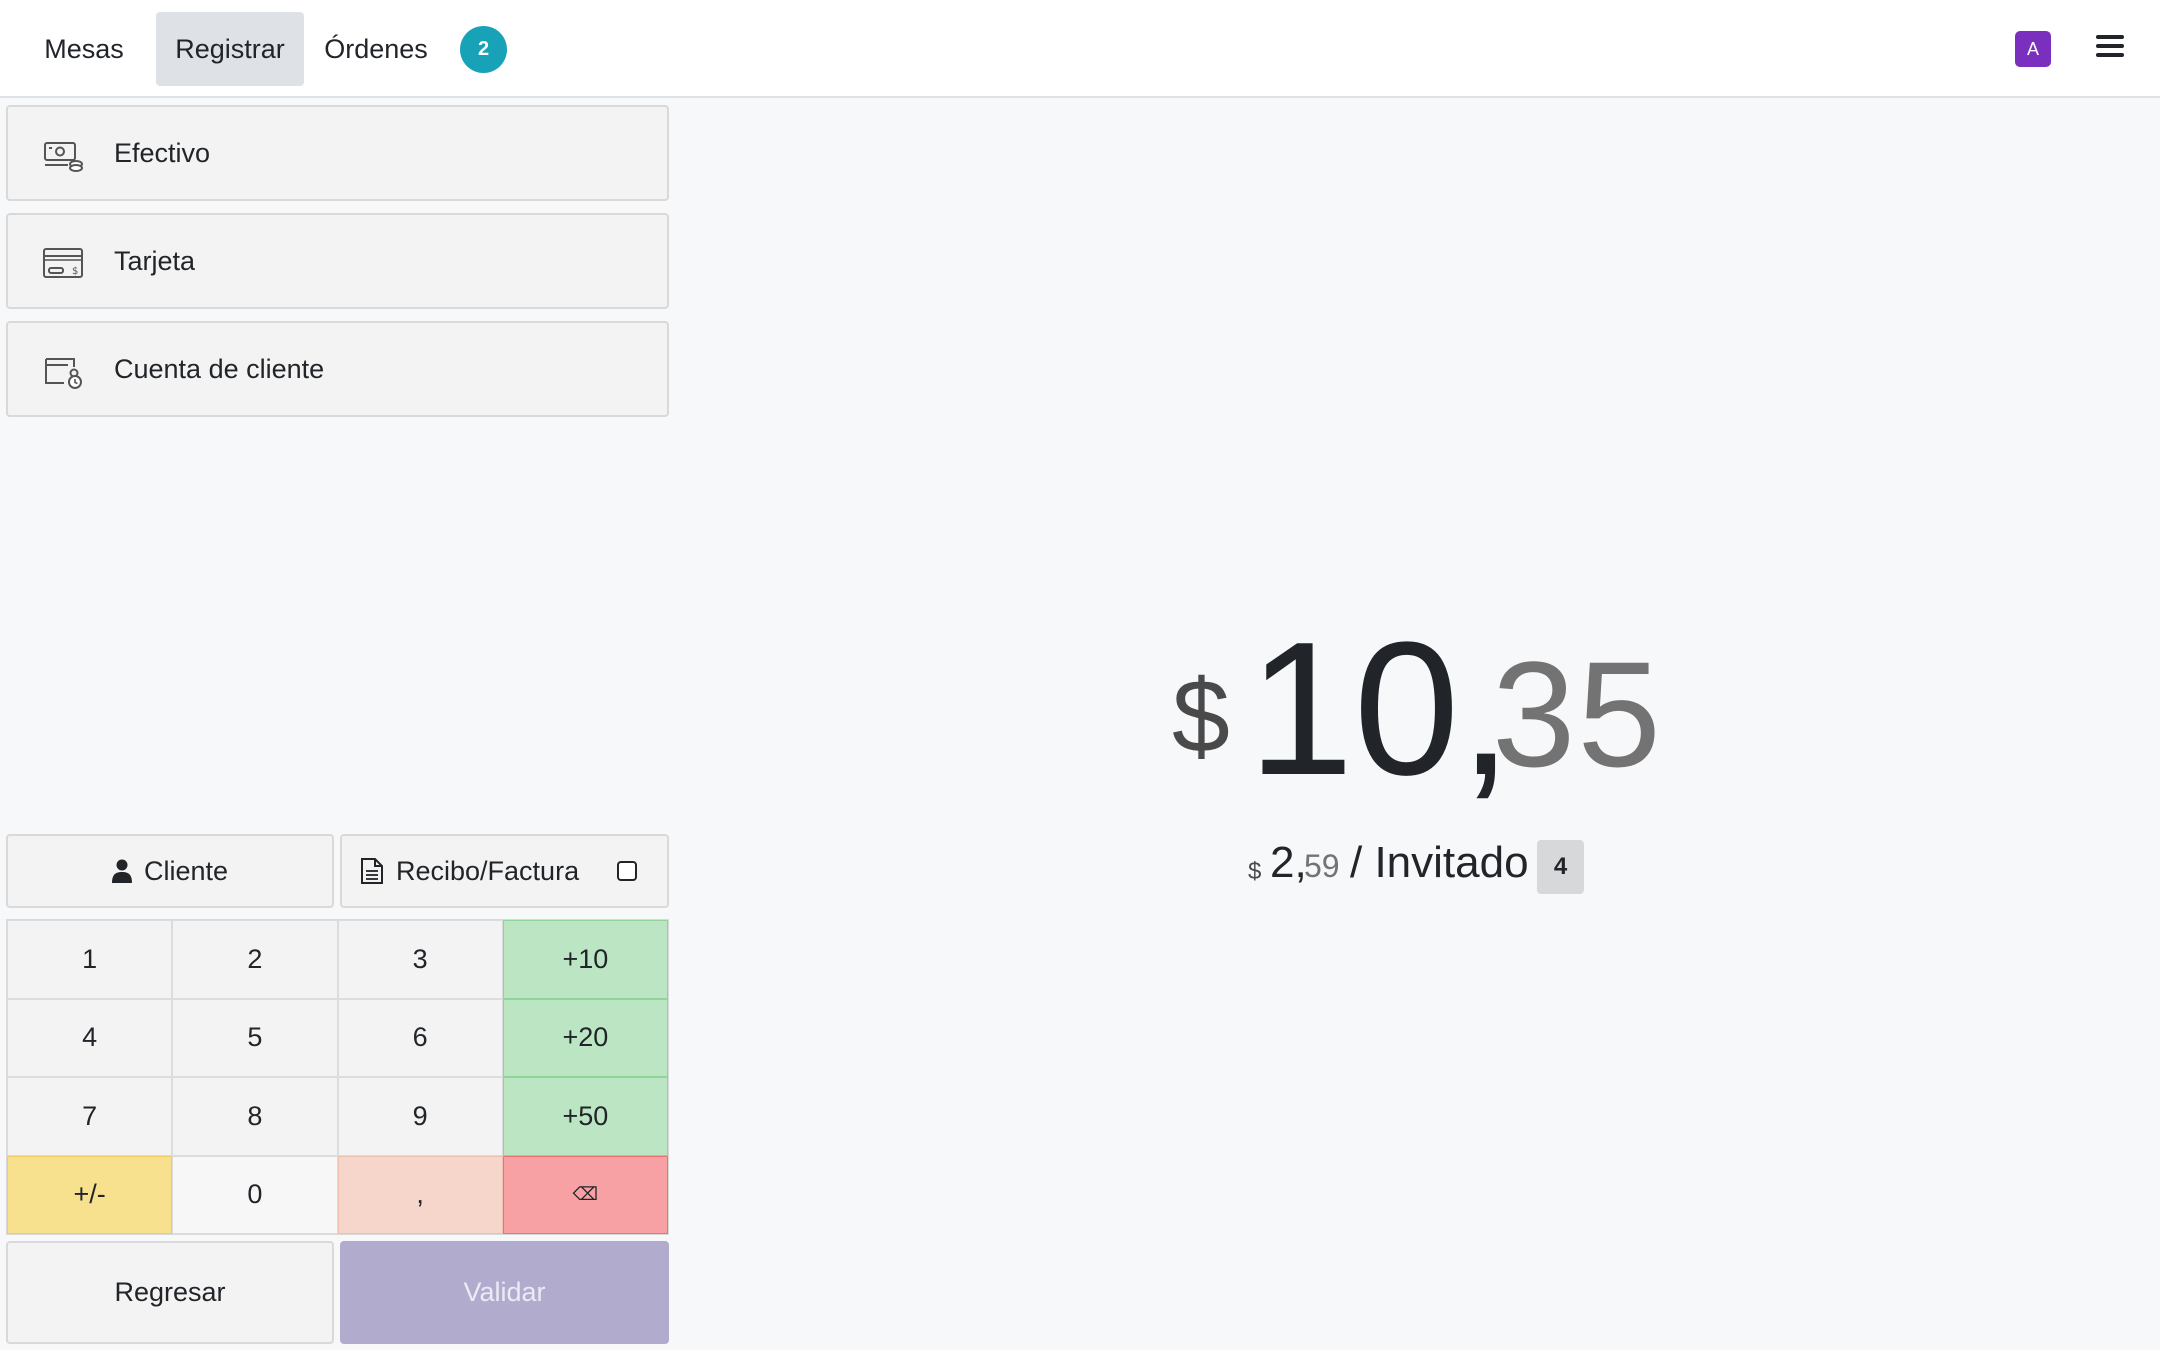 This screenshot has width=2160, height=1350. What do you see at coordinates (337, 369) in the screenshot?
I see `payment-method-customer-account: Cuenta de cliente` at bounding box center [337, 369].